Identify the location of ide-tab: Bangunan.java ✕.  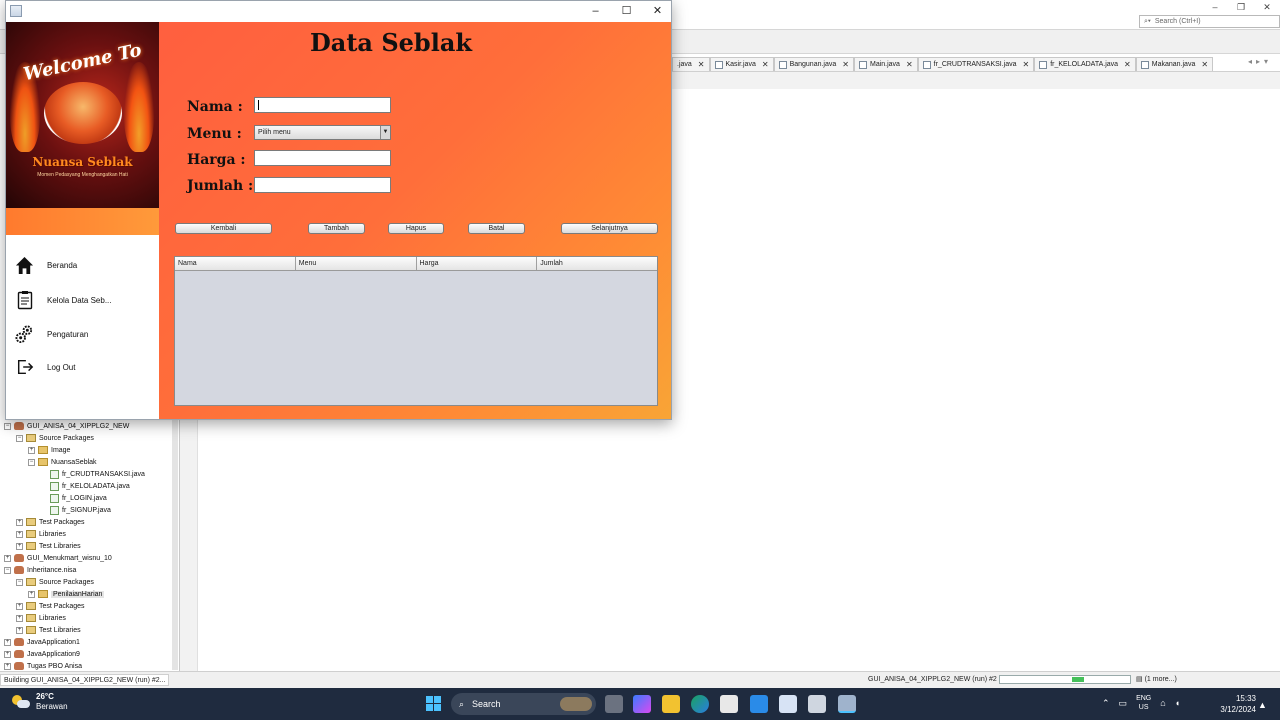
(813, 64).